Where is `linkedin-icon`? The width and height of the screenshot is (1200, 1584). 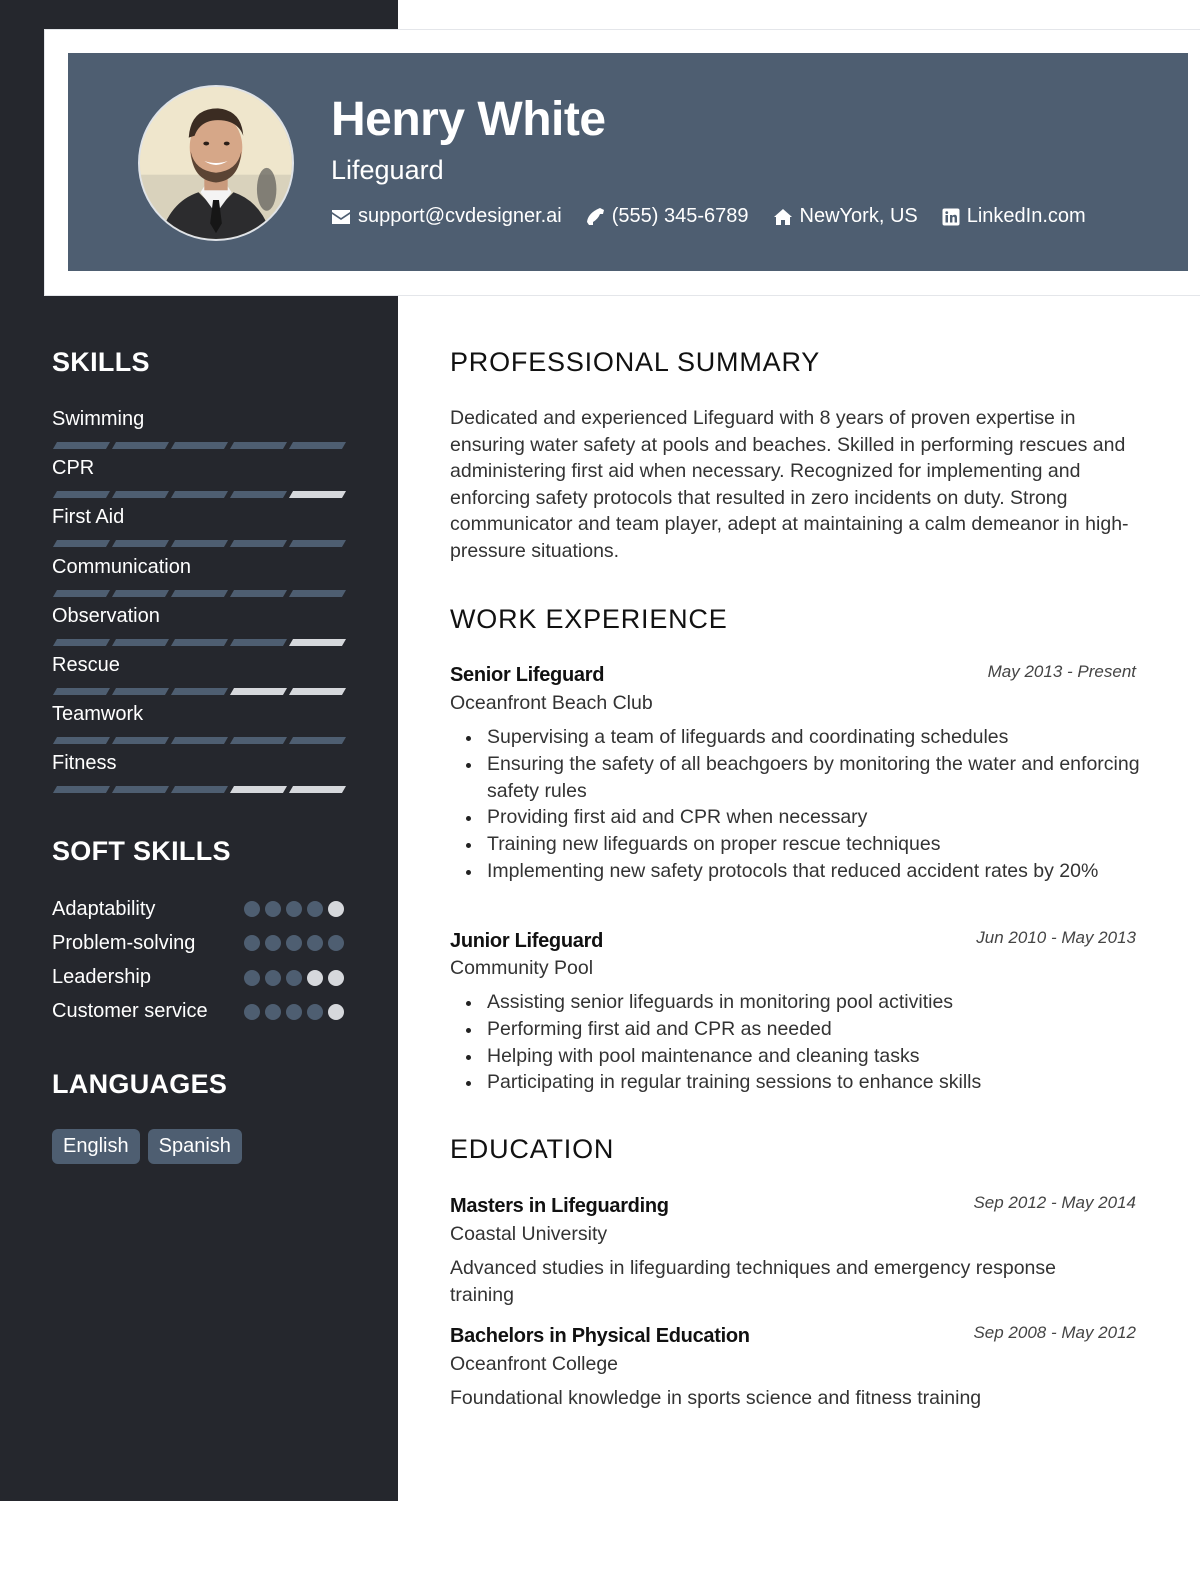 linkedin-icon is located at coordinates (951, 217).